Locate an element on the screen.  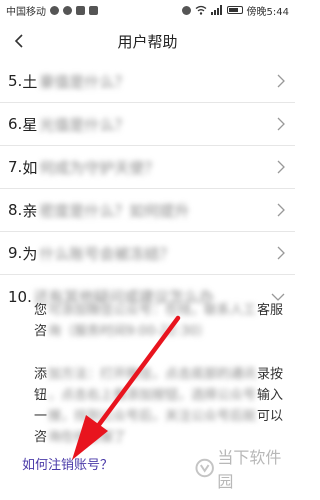
answer-line: 钮，点击右上角添加按钮，选择公众号输入 is located at coordinates (158, 395).